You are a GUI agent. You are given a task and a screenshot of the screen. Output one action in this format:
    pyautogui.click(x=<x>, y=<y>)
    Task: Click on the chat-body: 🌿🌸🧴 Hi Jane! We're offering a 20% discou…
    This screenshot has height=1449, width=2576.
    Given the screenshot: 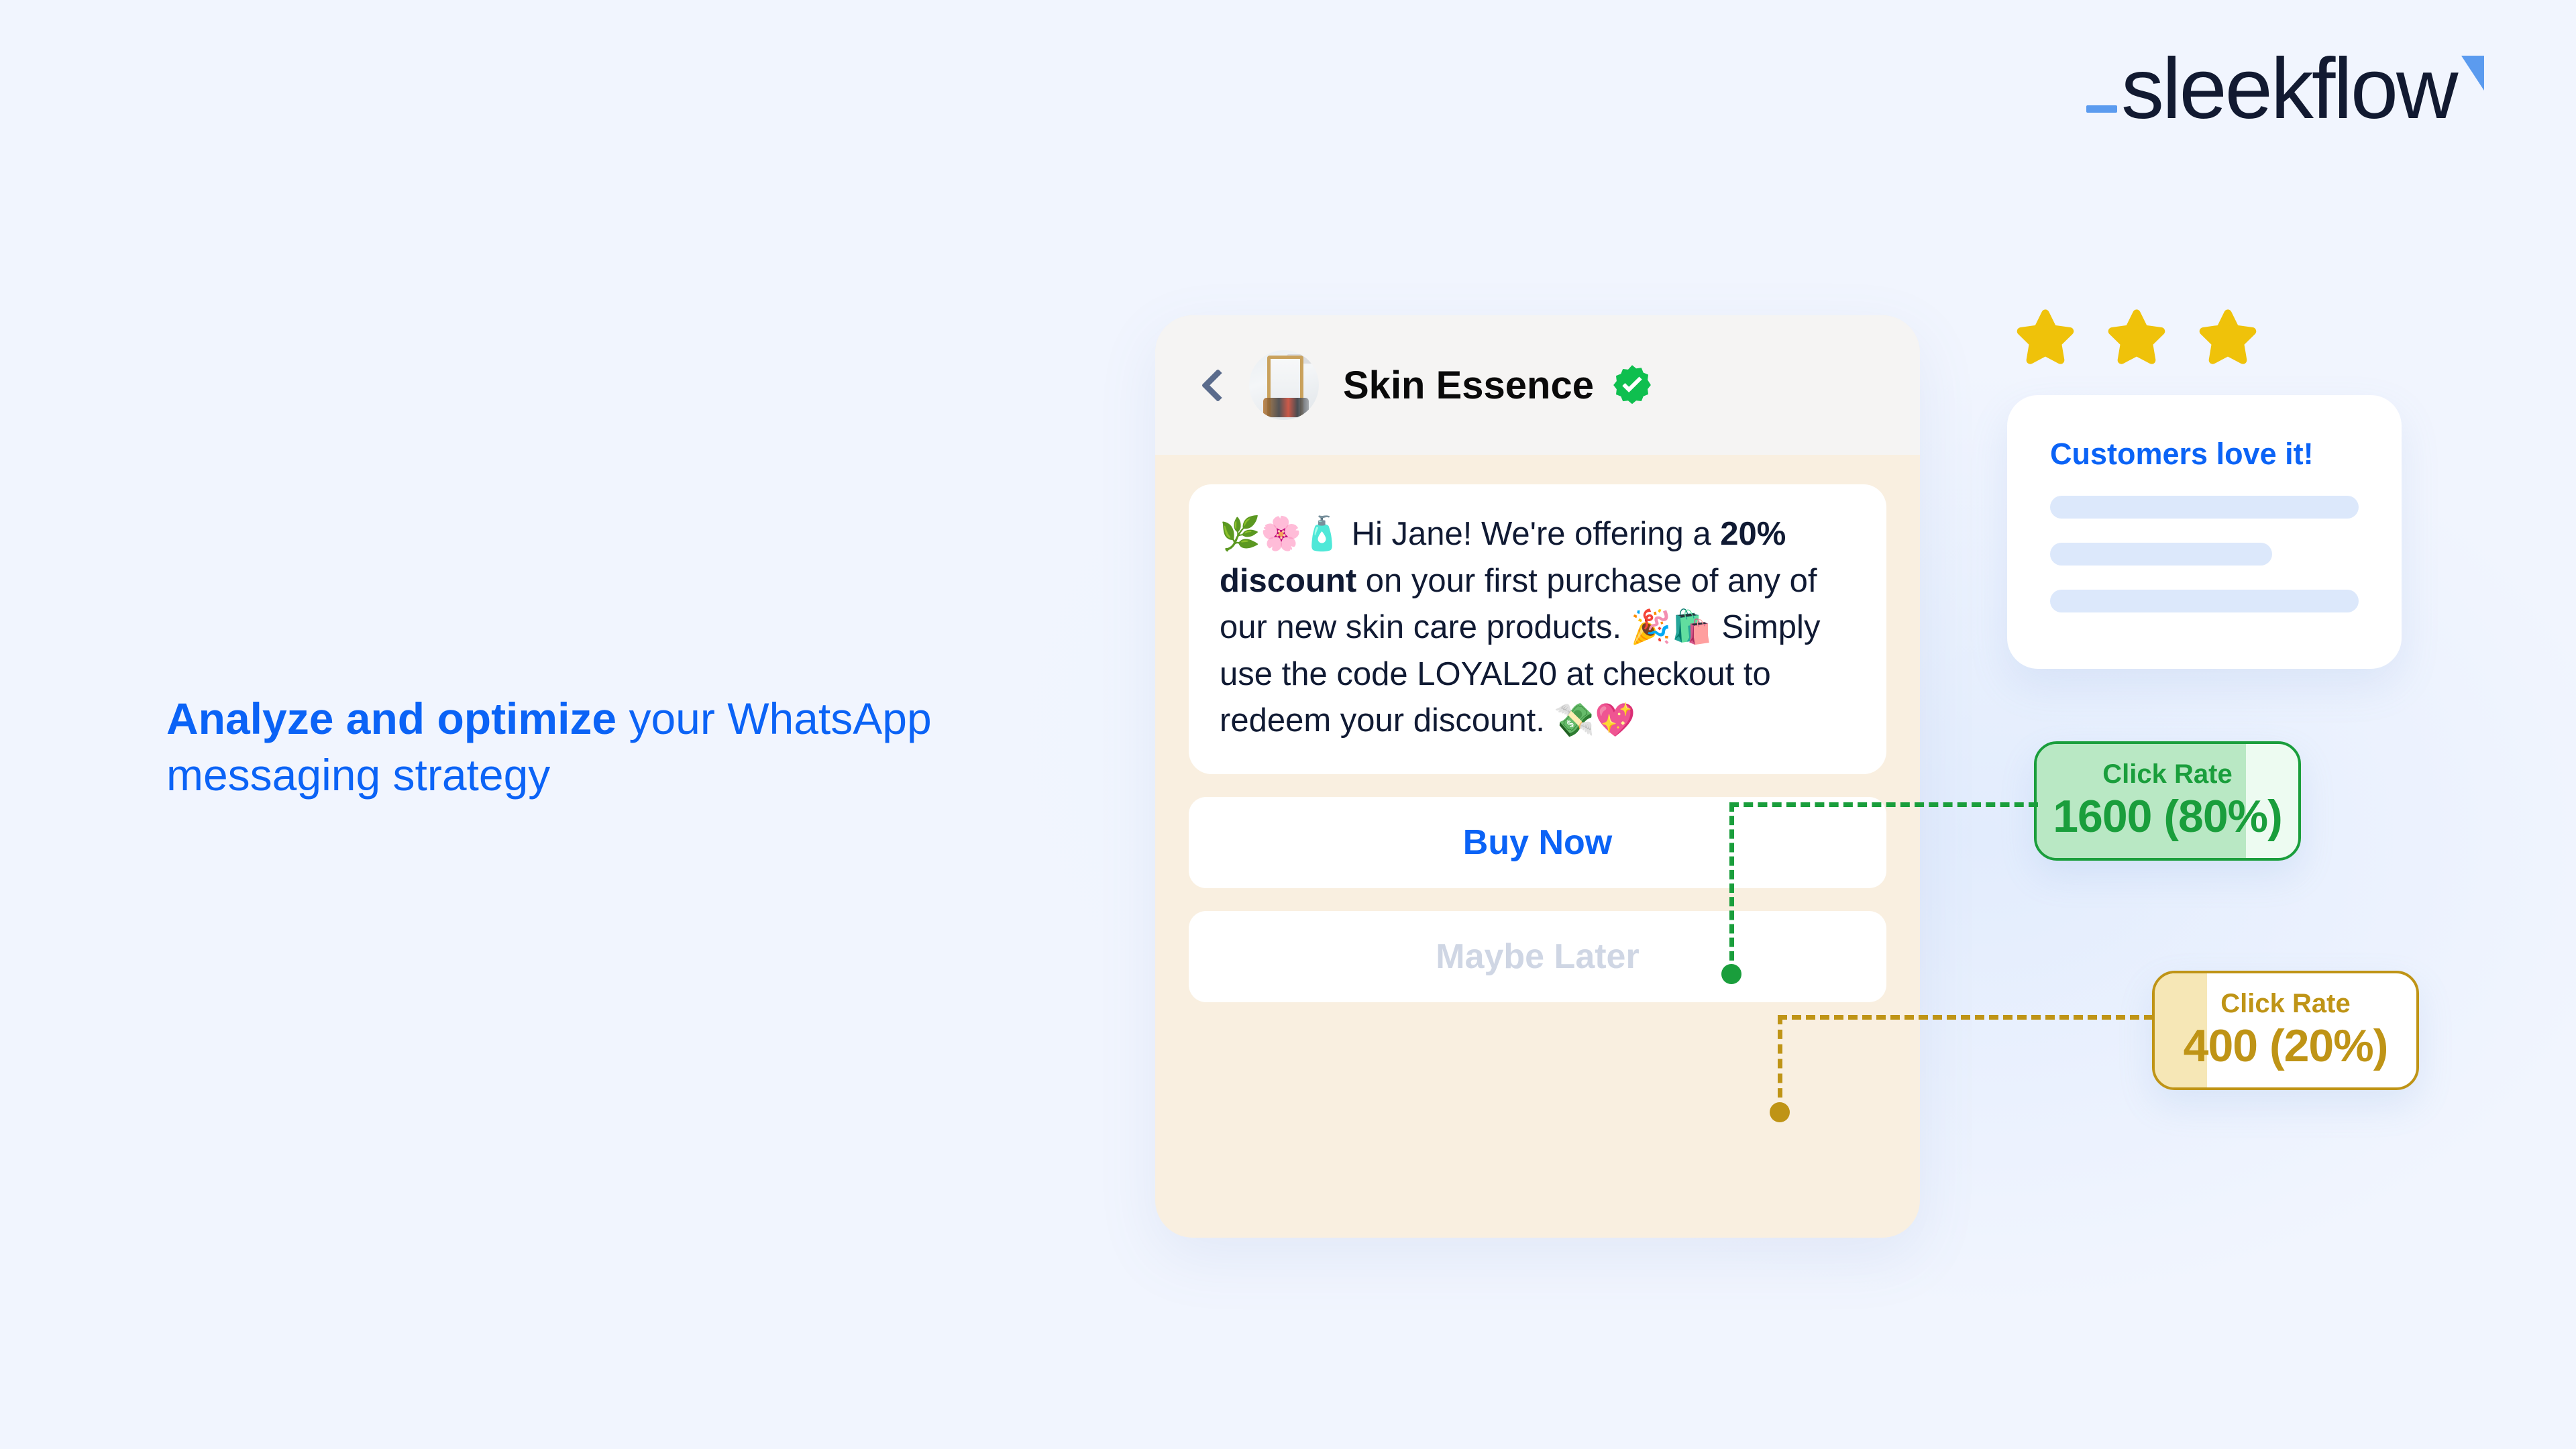 What is the action you would take?
    pyautogui.click(x=1537, y=728)
    